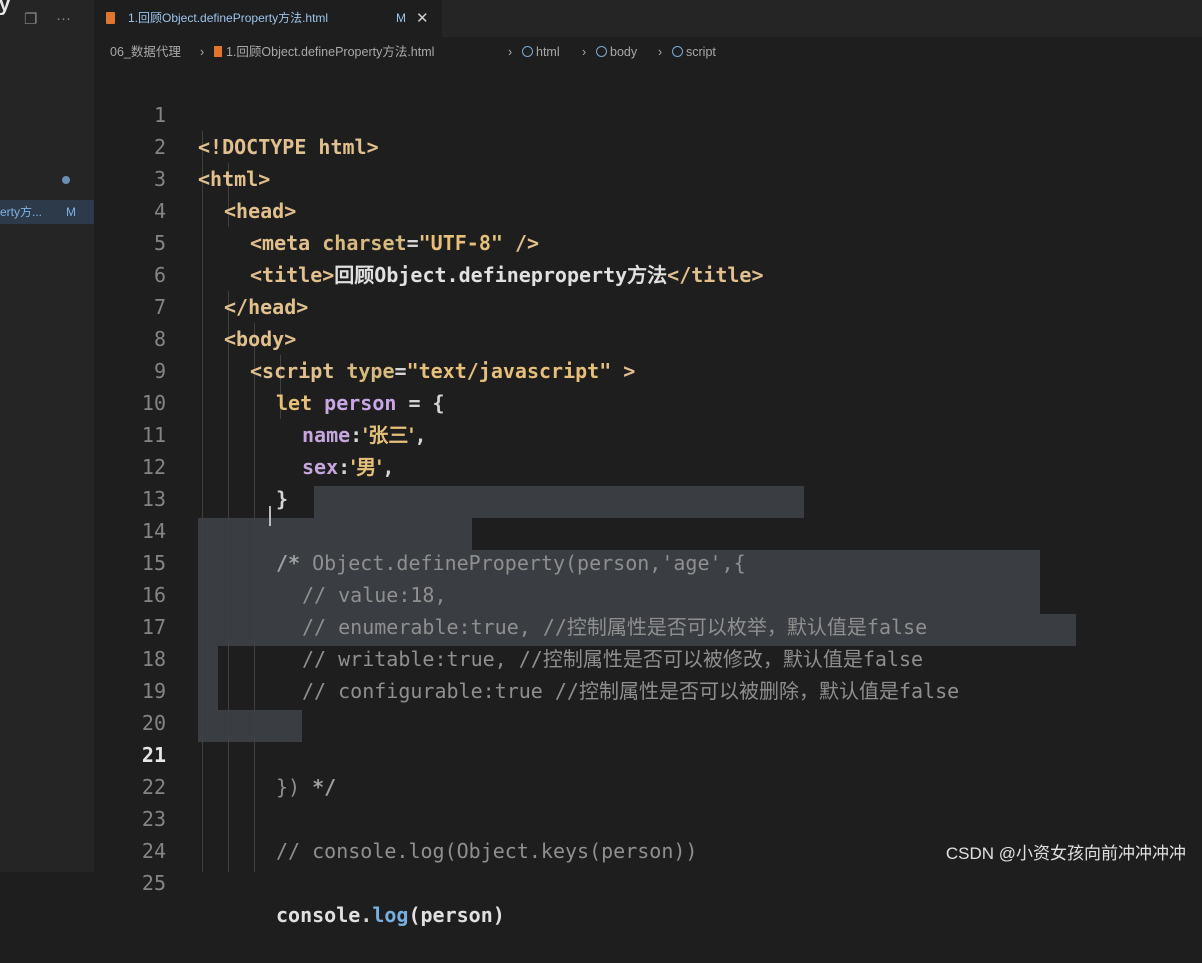  I want to click on breadcrumb-body: body, so click(616, 52).